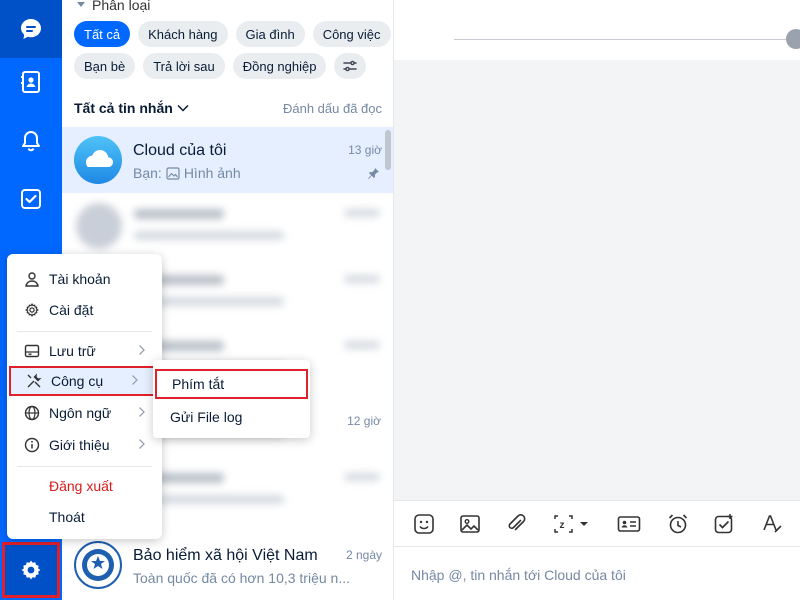 This screenshot has width=800, height=600. What do you see at coordinates (225, 555) in the screenshot?
I see `conversation-name: Bảo hiểm xã hội Việt Nam` at bounding box center [225, 555].